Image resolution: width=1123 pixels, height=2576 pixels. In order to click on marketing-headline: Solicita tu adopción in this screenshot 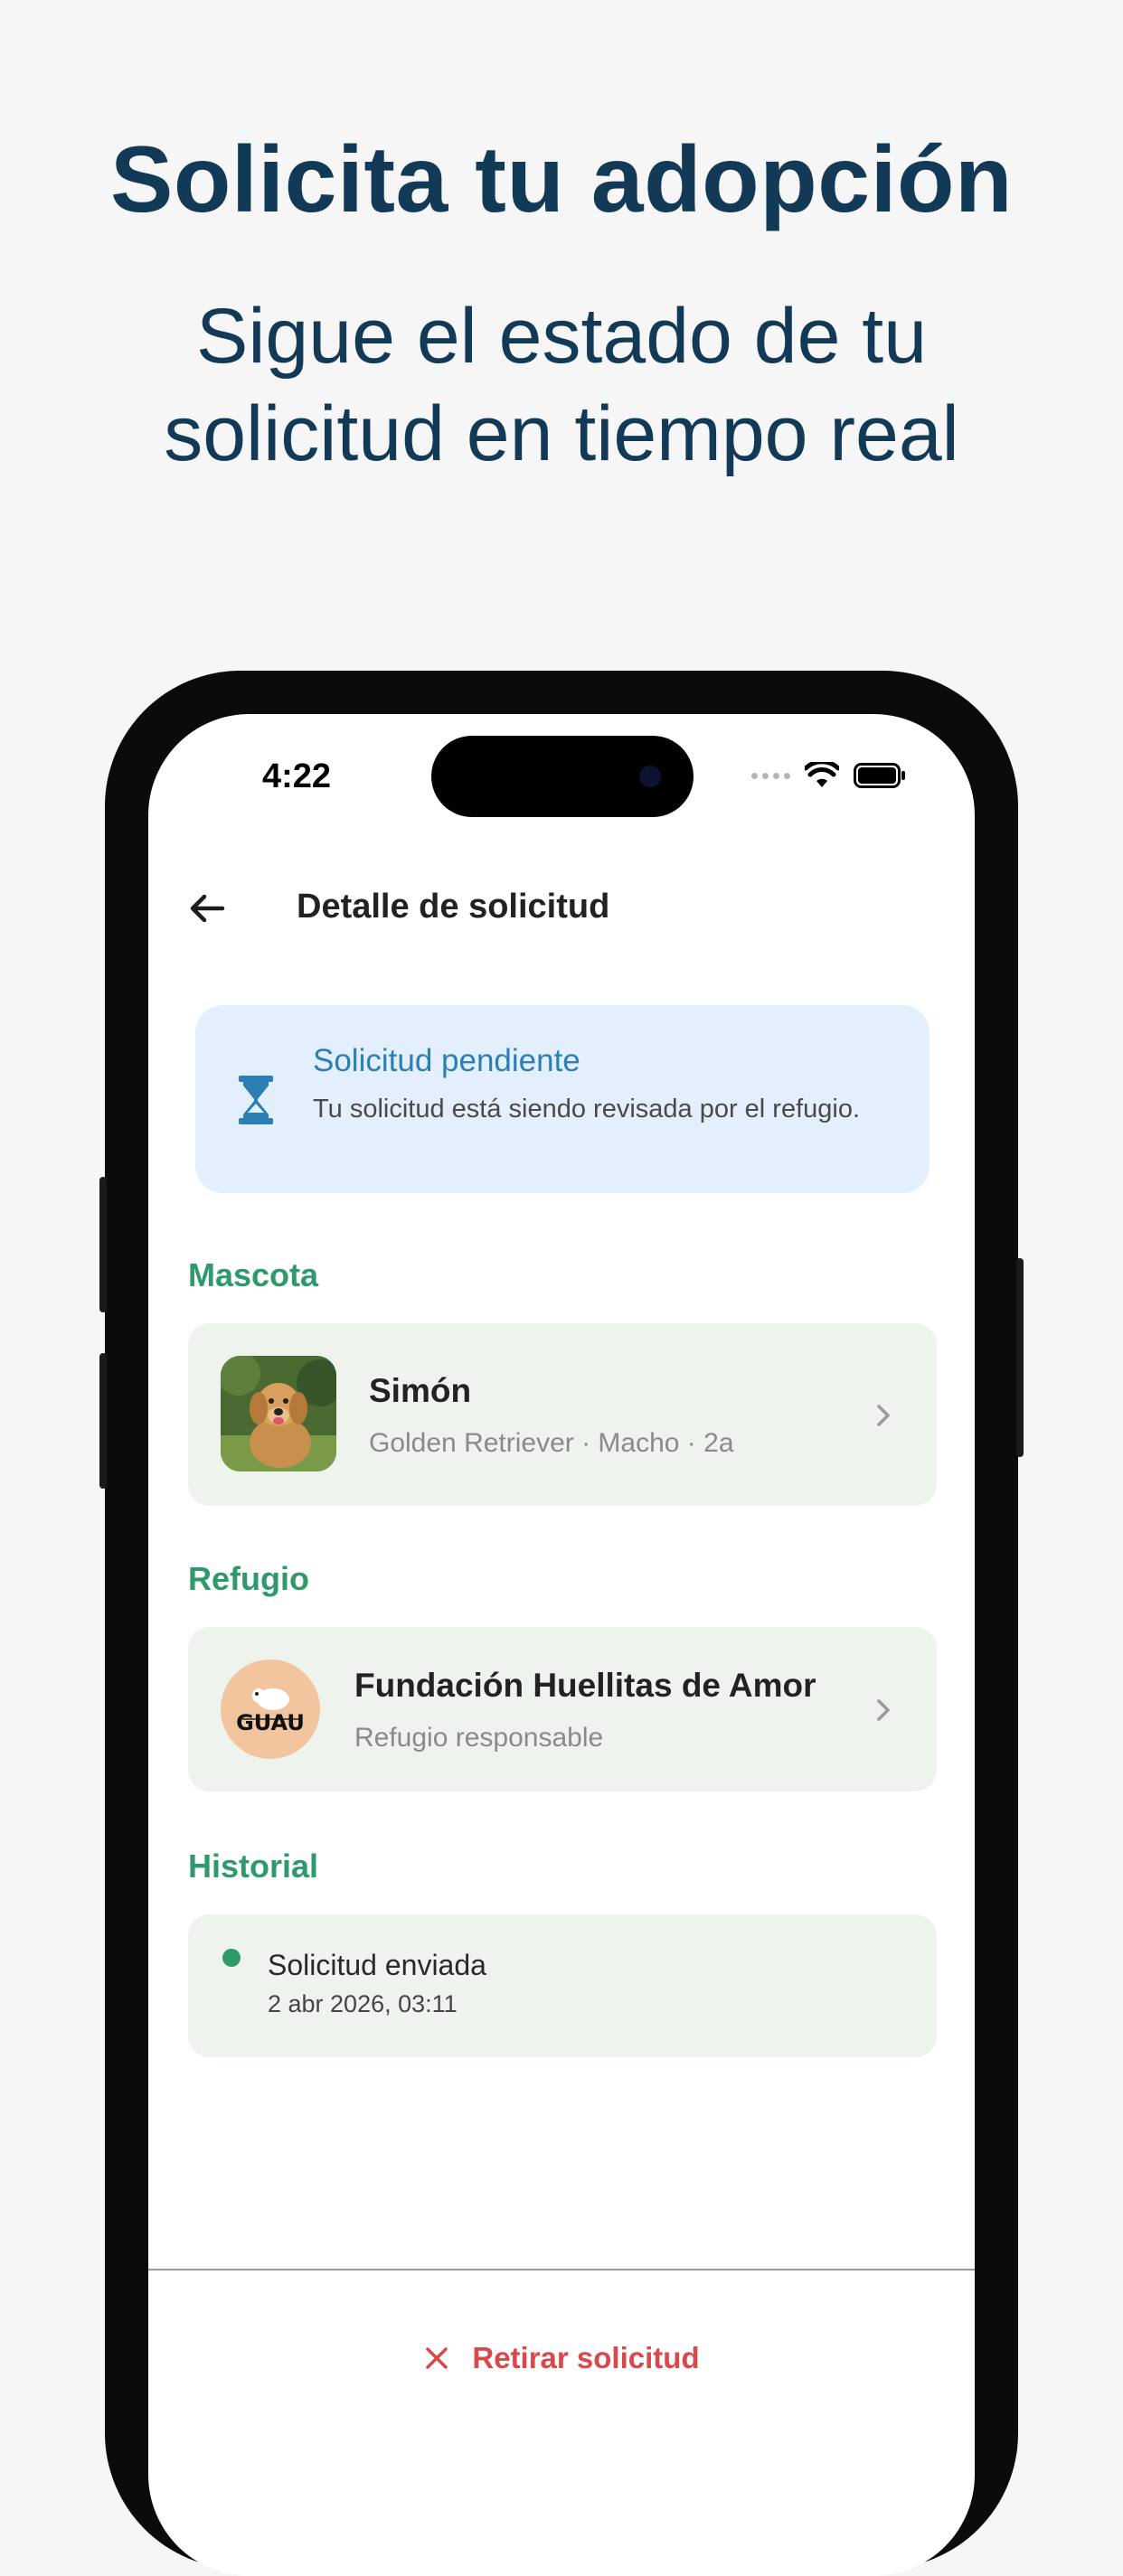, I will do `click(561, 180)`.